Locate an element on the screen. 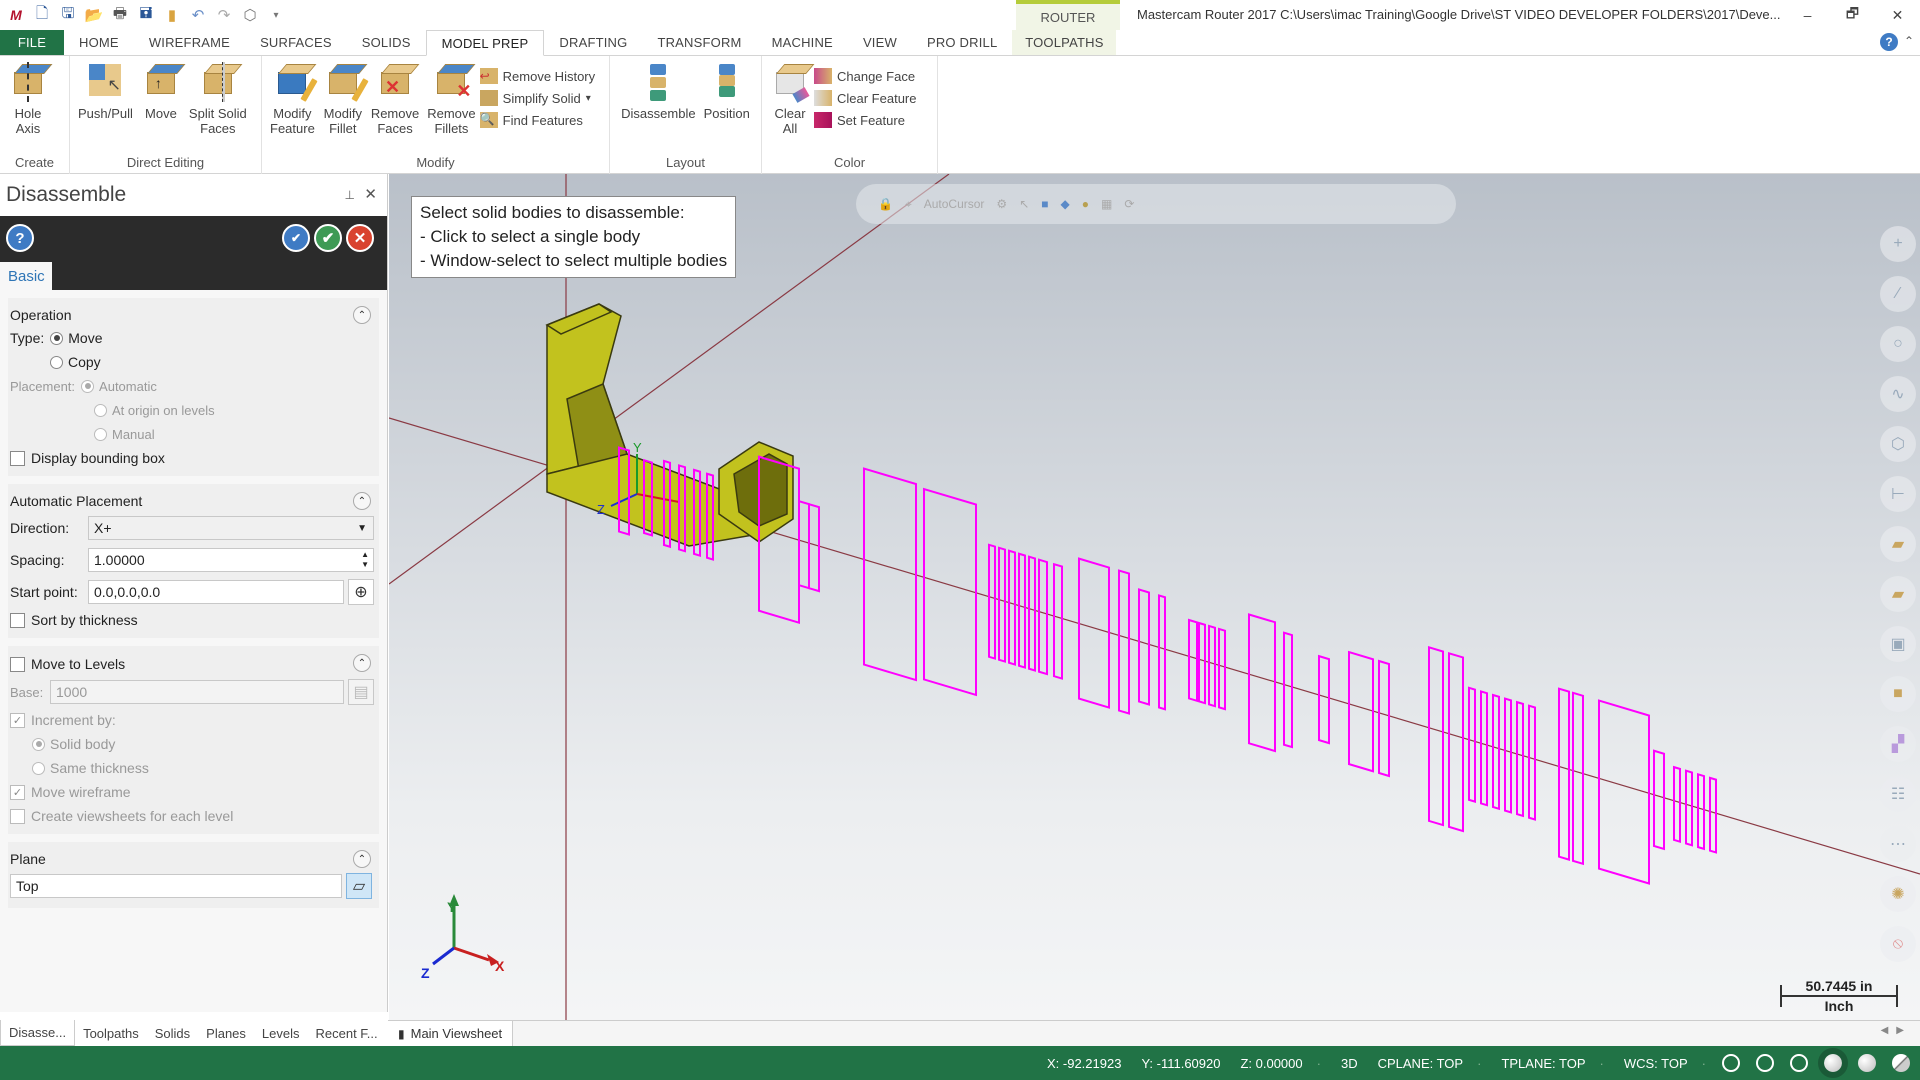 The image size is (1920, 1080). levels-icon: ☷ is located at coordinates (1898, 794).